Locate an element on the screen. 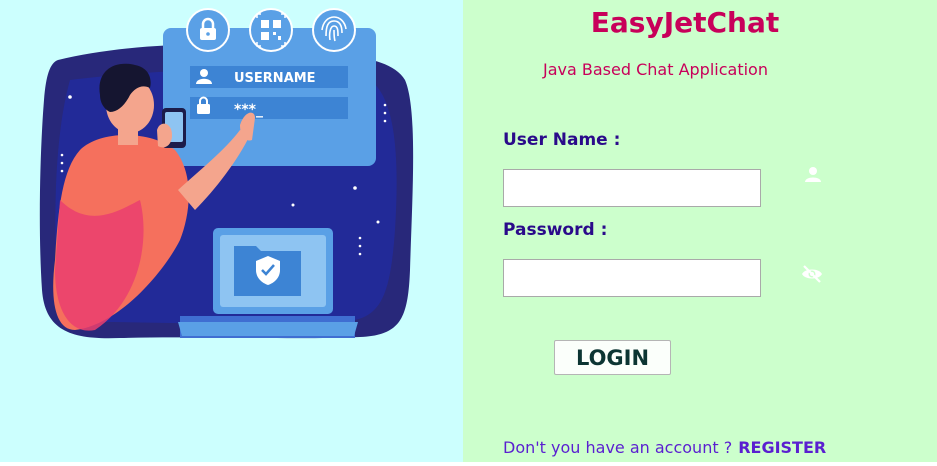  username-text: USERNAME is located at coordinates (275, 78).